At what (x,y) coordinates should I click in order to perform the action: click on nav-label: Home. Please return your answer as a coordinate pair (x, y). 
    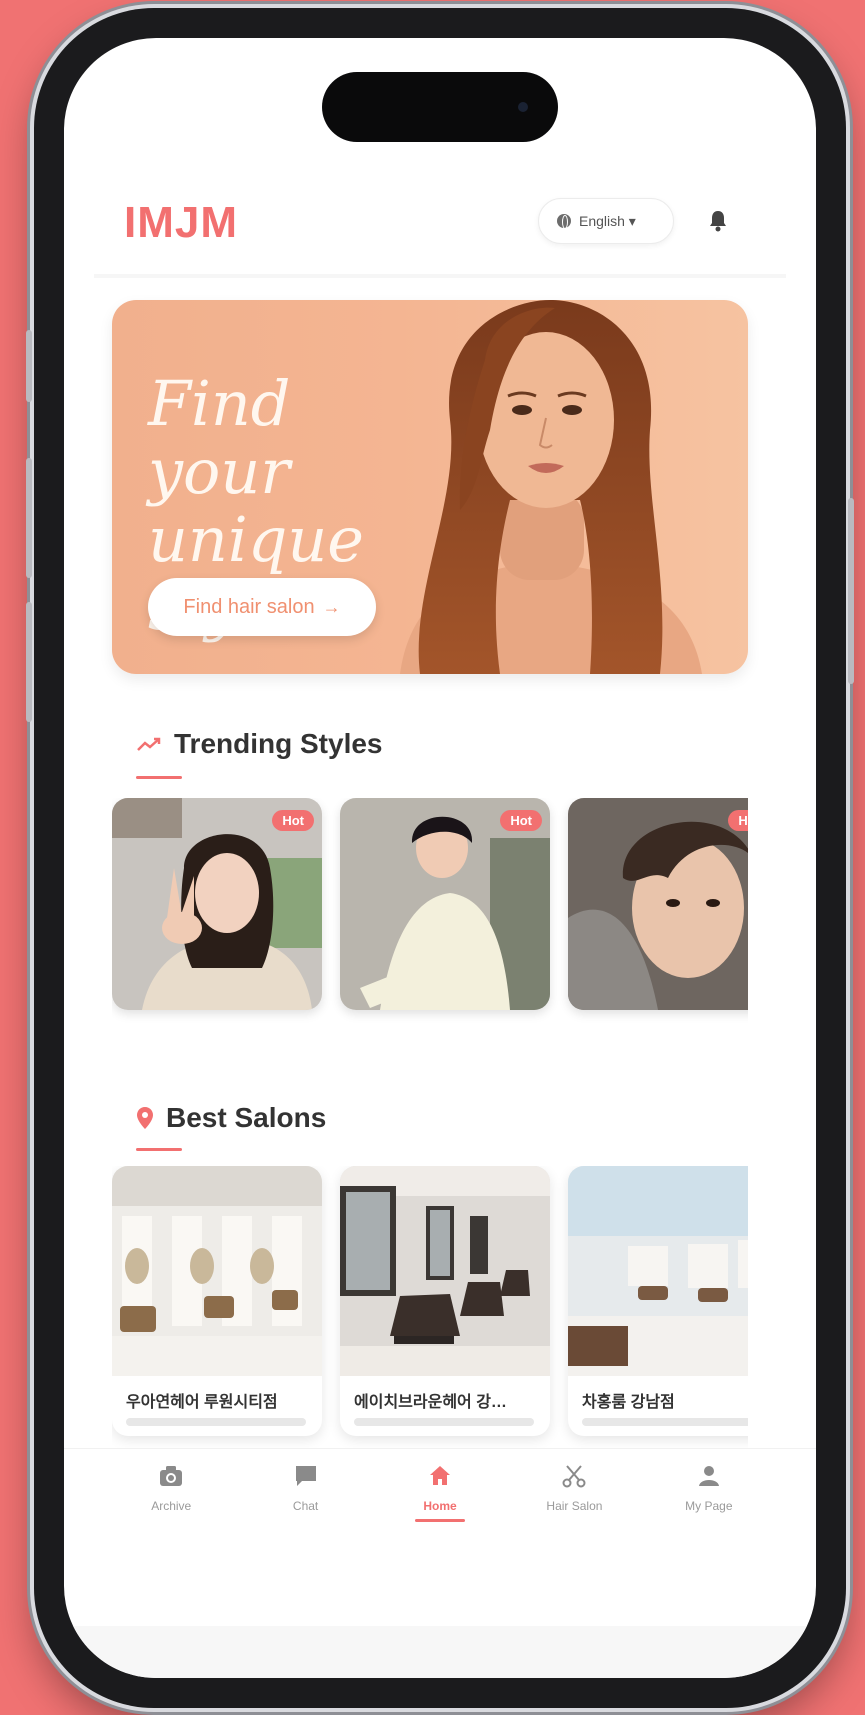
    Looking at the image, I should click on (440, 1506).